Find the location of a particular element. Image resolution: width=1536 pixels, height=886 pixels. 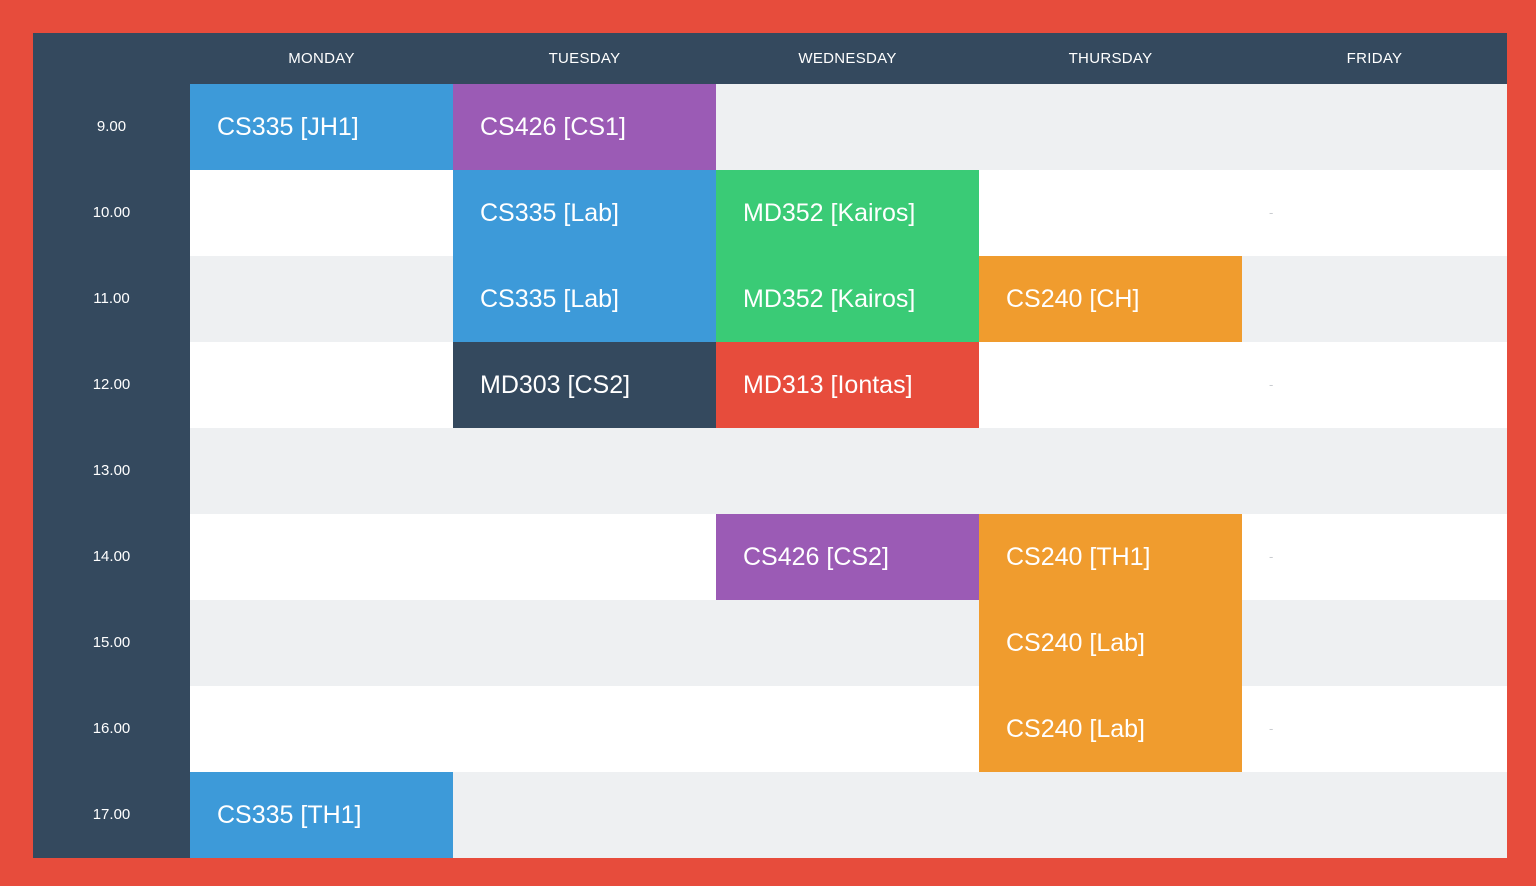

class-session-label: CS426 [CS2] is located at coordinates (816, 556).